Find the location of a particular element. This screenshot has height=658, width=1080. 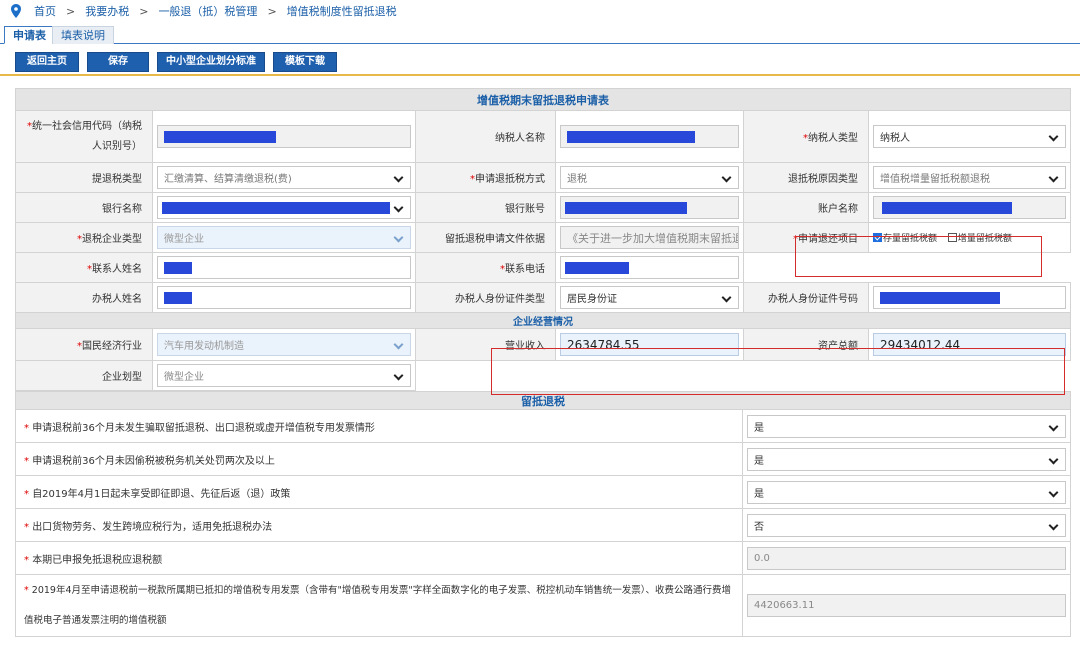

handler-name-field is located at coordinates (284, 297).